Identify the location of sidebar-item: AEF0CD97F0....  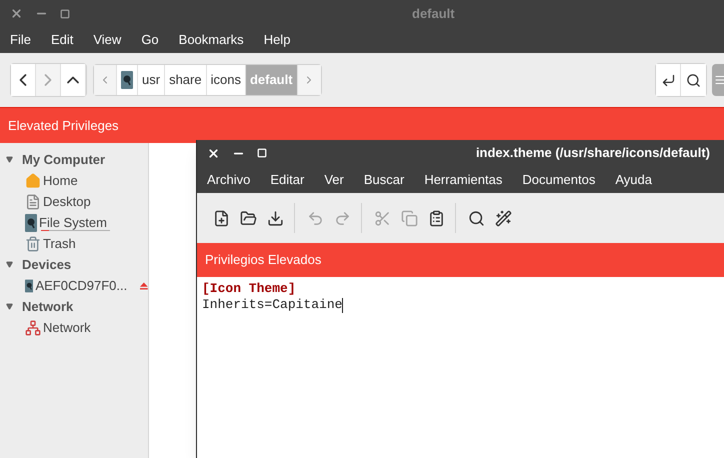
(81, 286).